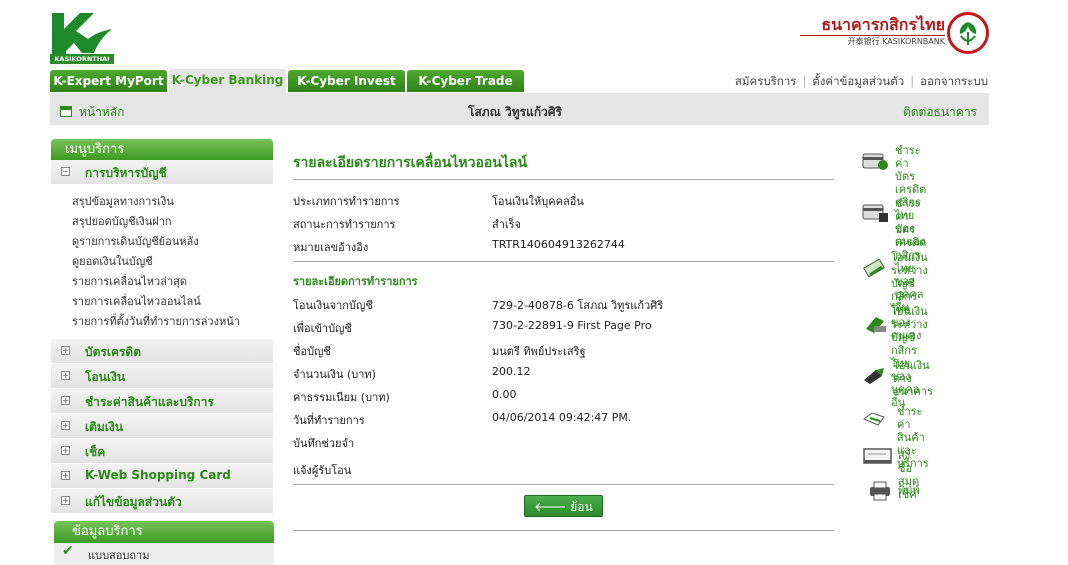 The height and width of the screenshot is (565, 1068). What do you see at coordinates (896, 41) in the screenshot?
I see `bank-name-english: 开泰银行 KASIKORNBANK` at bounding box center [896, 41].